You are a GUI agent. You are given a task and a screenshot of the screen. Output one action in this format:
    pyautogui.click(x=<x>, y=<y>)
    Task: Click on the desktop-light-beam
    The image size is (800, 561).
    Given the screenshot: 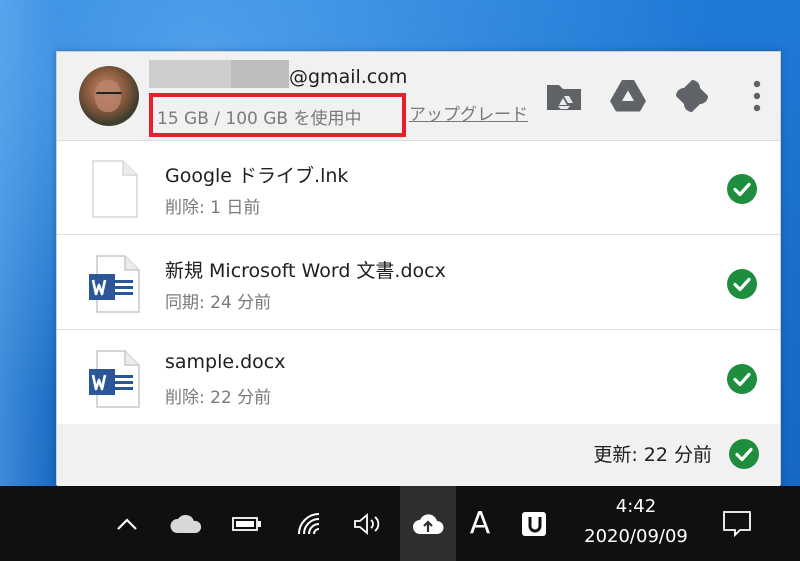 What is the action you would take?
    pyautogui.click(x=30, y=243)
    